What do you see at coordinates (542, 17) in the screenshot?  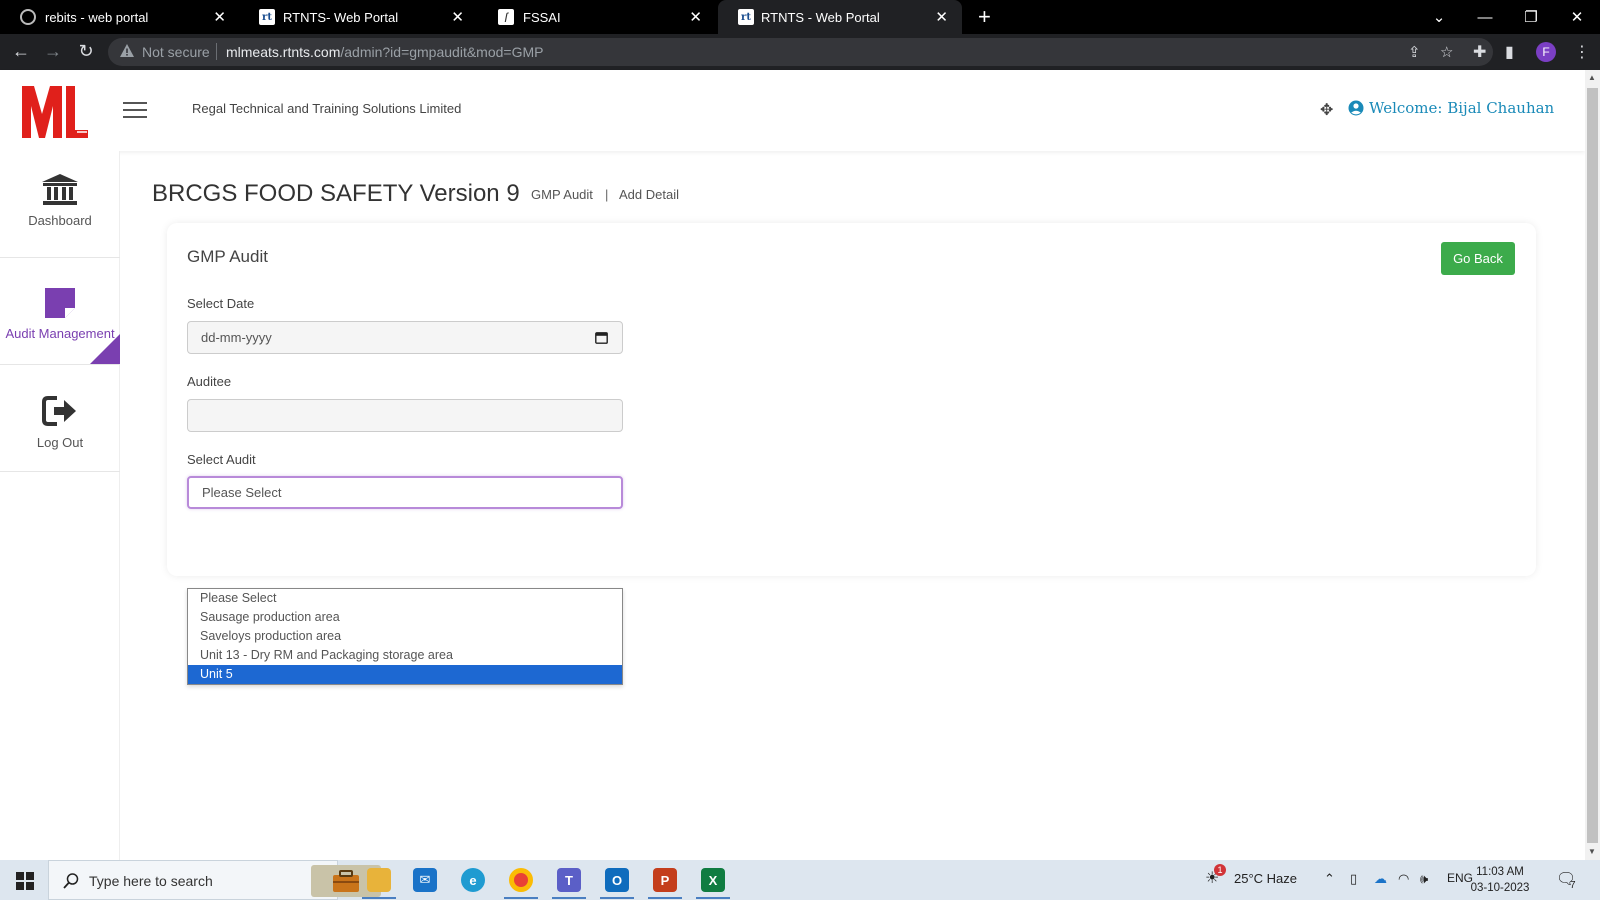 I see `tab-title: FSSAI` at bounding box center [542, 17].